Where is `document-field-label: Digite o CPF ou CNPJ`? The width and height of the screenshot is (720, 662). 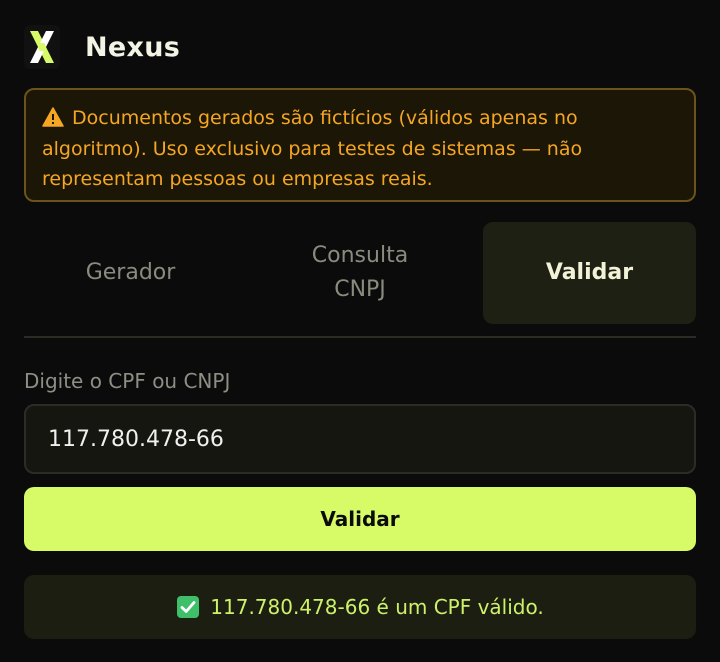
document-field-label: Digite o CPF ou CNPJ is located at coordinates (127, 381).